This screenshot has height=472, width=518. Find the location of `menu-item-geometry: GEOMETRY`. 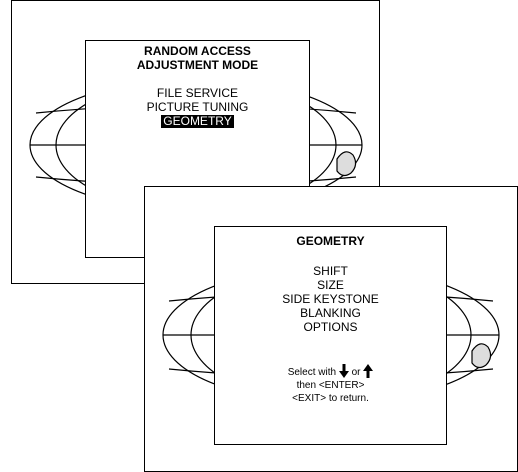

menu-item-geometry: GEOMETRY is located at coordinates (197, 121).